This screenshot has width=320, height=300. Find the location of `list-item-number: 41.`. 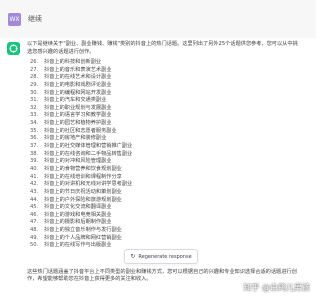

list-item-number: 41. is located at coordinates (34, 176).